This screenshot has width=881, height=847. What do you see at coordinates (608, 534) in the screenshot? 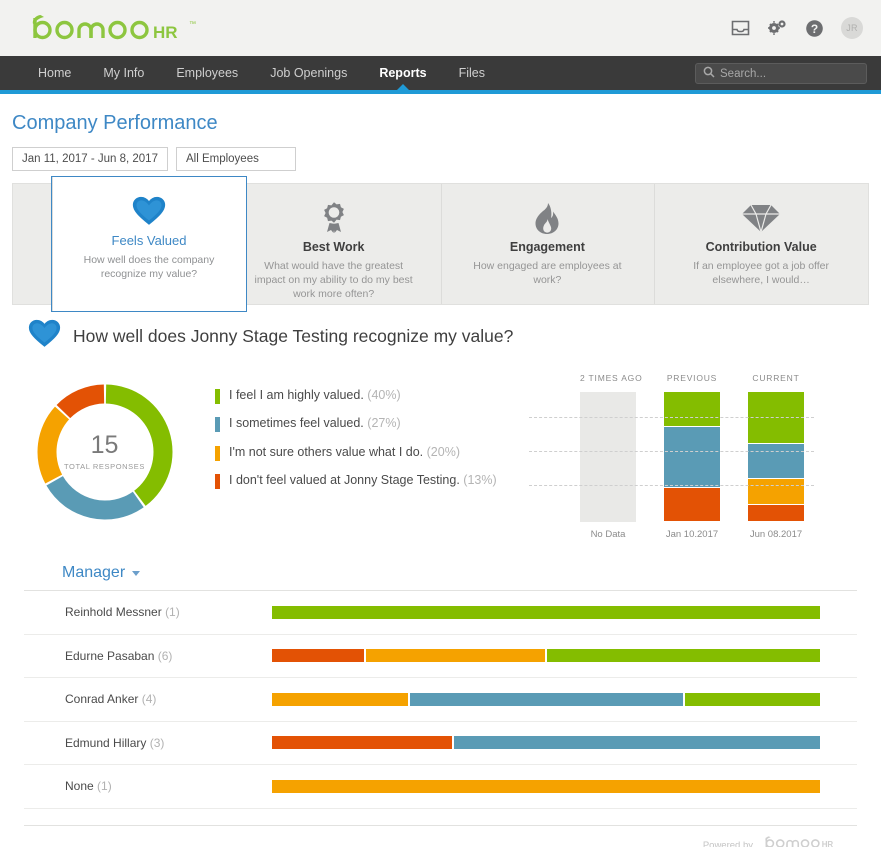
I see `trend-column-footer: No Data` at bounding box center [608, 534].